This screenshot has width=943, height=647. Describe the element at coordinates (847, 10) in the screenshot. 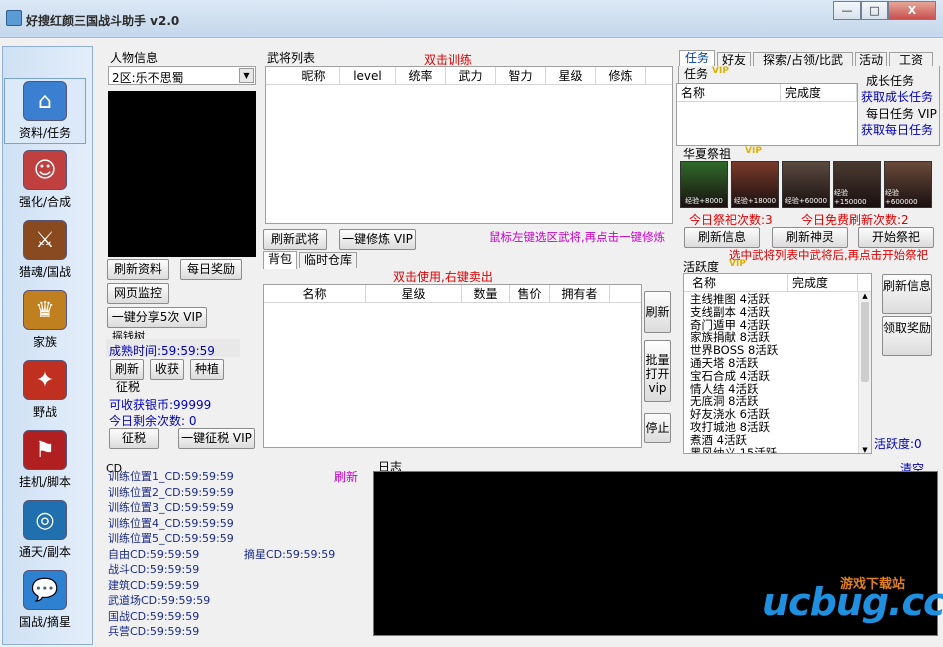

I see `minimize-button: —` at that location.